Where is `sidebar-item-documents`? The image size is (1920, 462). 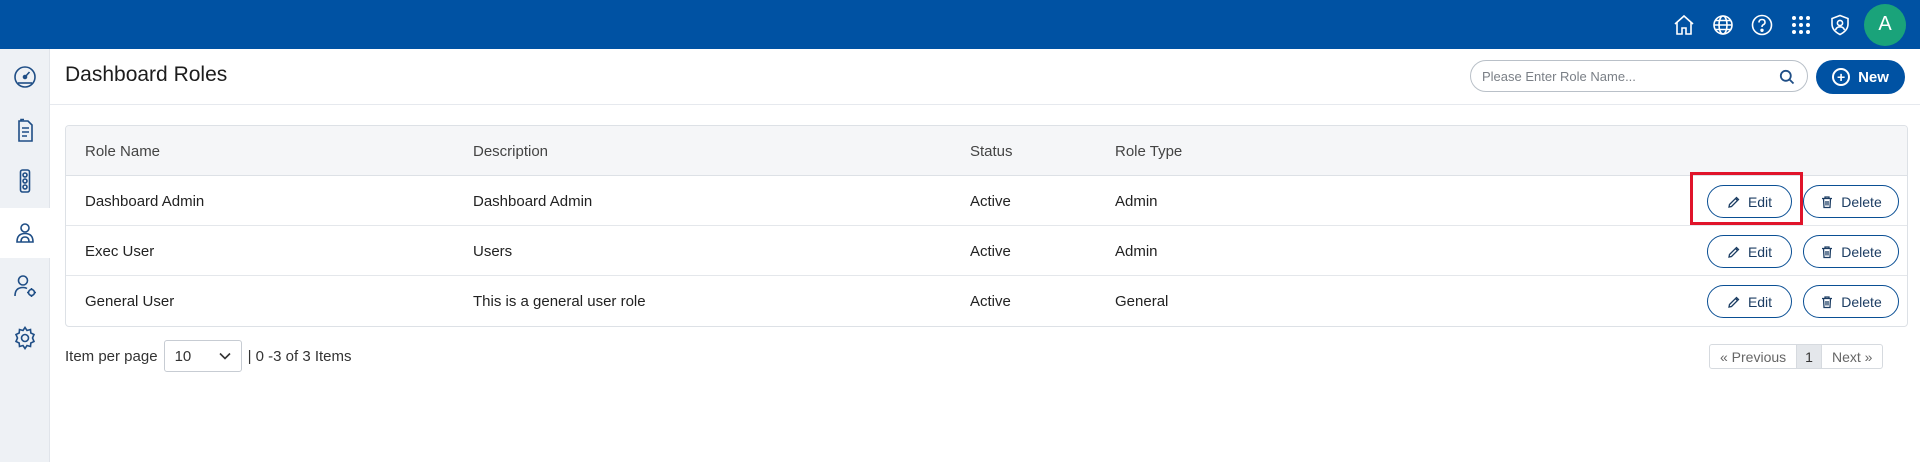
sidebar-item-documents is located at coordinates (25, 131).